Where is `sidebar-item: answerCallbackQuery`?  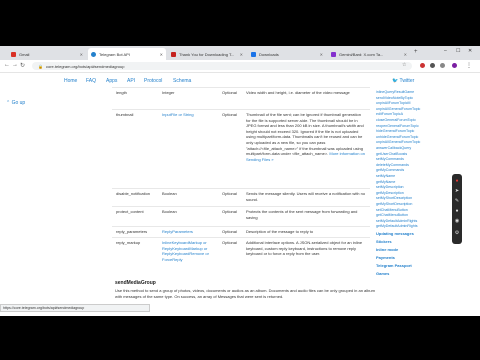 sidebar-item: answerCallbackQuery is located at coordinates (393, 148).